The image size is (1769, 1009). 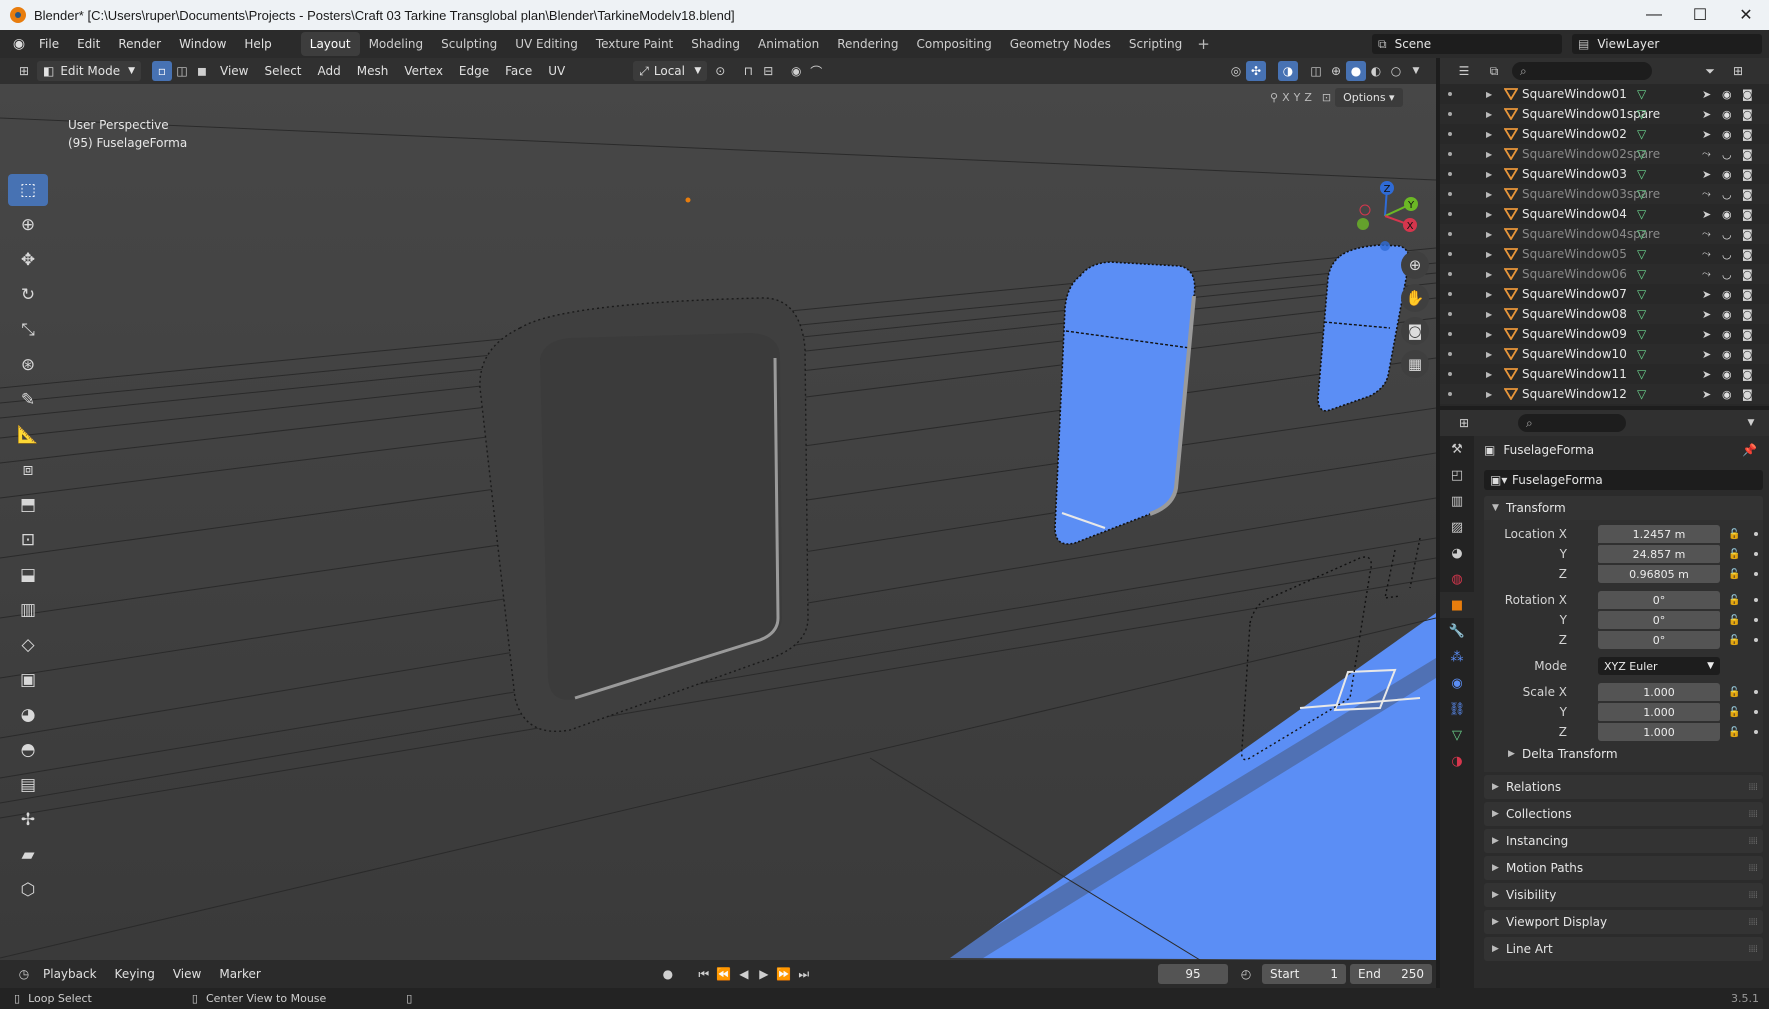 I want to click on panel-visibility: ▶ Visibility ⁞⁞⁞⁞, so click(x=1623, y=895).